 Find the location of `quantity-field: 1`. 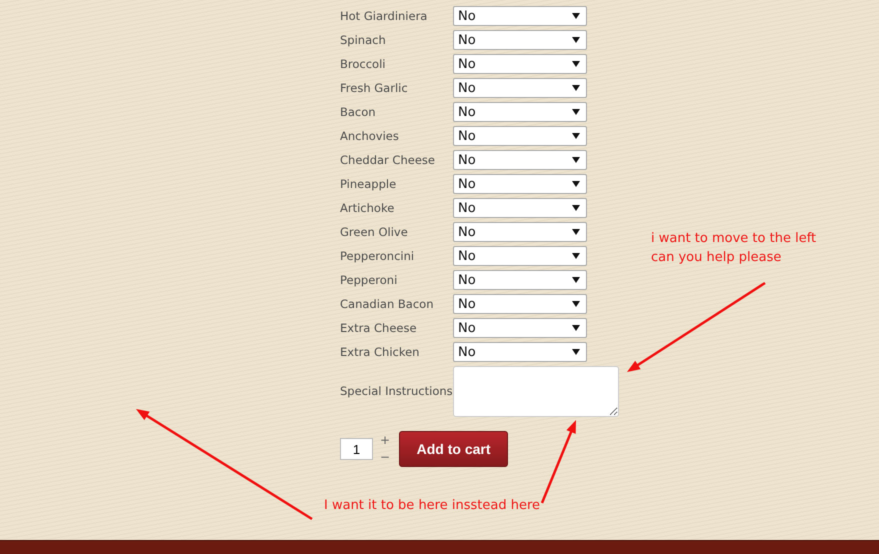

quantity-field: 1 is located at coordinates (356, 449).